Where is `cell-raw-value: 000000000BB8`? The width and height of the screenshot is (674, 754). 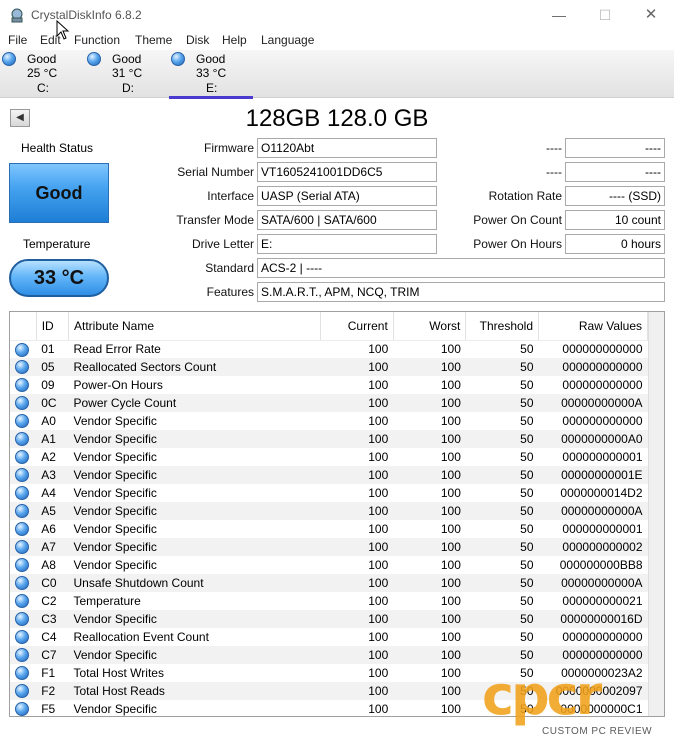
cell-raw-value: 000000000BB8 is located at coordinates (601, 565).